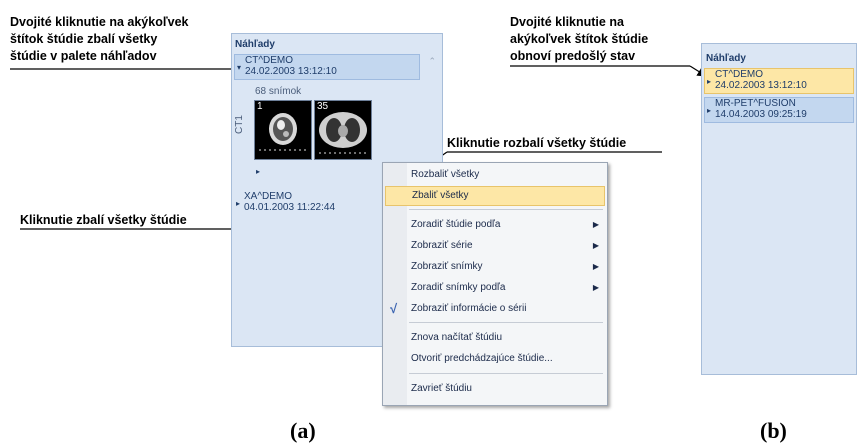  What do you see at coordinates (432, 61) in the screenshot?
I see `scroll-up-icon: ⌃` at bounding box center [432, 61].